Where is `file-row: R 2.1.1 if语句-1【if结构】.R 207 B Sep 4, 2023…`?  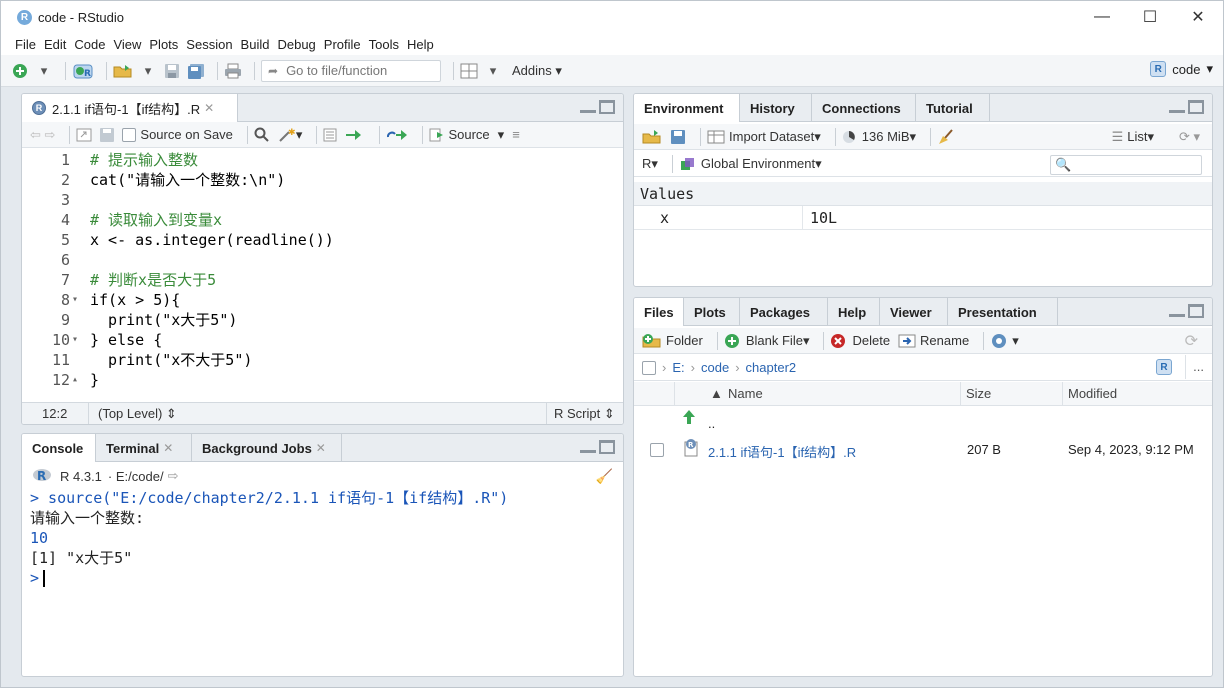
file-row: R 2.1.1 if语句-1【if结构】.R 207 B Sep 4, 2023… is located at coordinates (923, 450).